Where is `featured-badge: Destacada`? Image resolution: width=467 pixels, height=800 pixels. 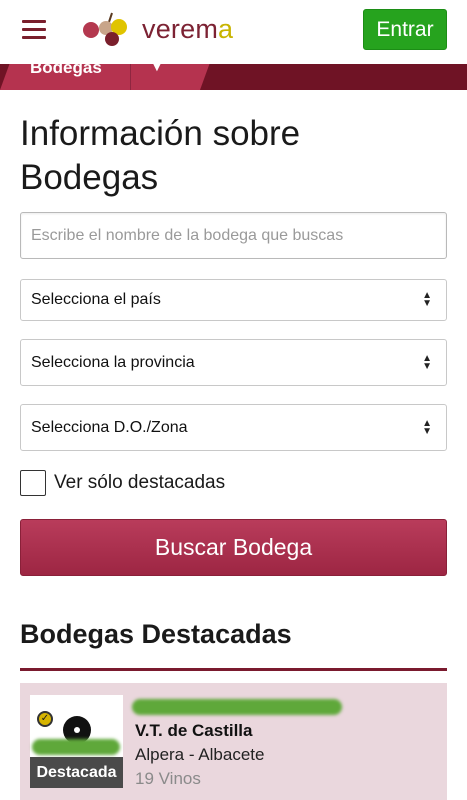
featured-badge: Destacada is located at coordinates (76, 772).